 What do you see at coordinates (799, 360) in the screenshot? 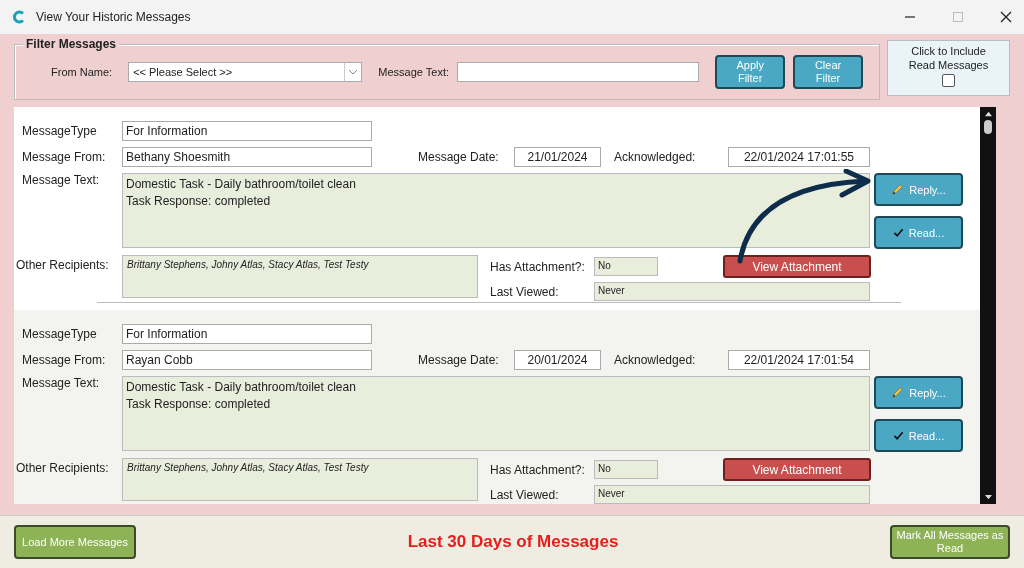
I see `acknowledged-field: 22/01/2024 17:01:54` at bounding box center [799, 360].